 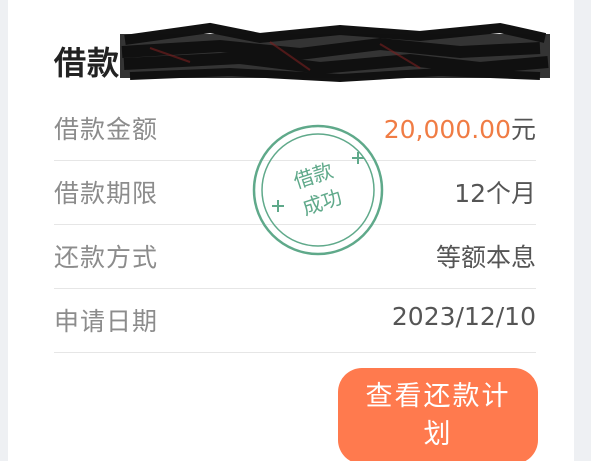 I want to click on amount-unit: 元, so click(x=523, y=129).